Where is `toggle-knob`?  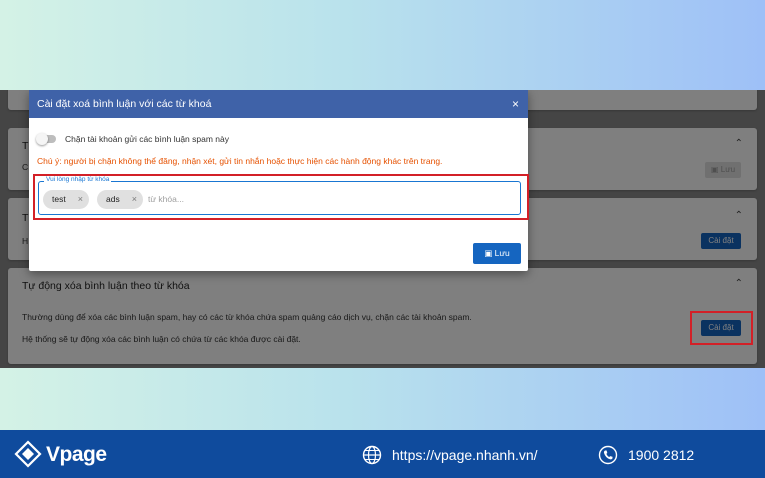
toggle-knob is located at coordinates (42, 139).